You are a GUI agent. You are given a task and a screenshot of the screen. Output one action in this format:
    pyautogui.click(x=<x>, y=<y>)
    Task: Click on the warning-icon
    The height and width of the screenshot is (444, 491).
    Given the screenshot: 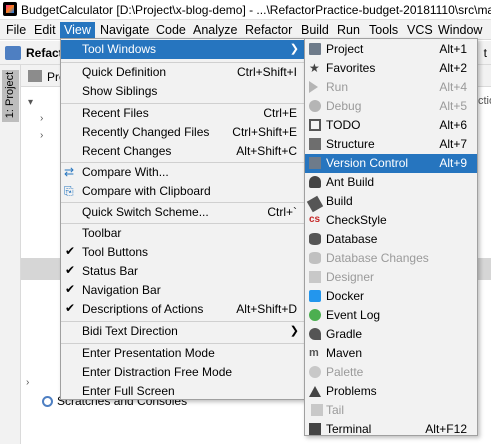 What is the action you would take?
    pyautogui.click(x=315, y=391)
    